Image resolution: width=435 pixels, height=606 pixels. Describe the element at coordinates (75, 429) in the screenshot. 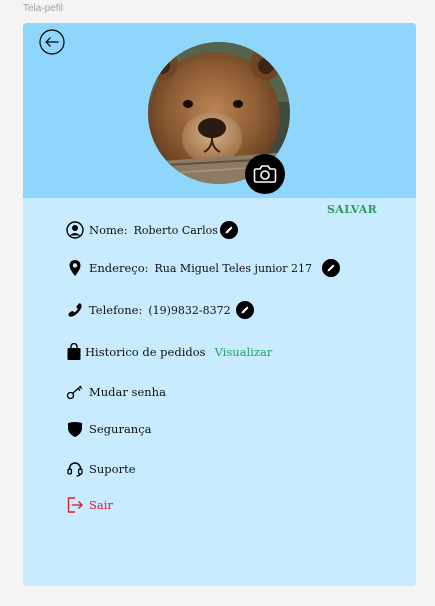

I see `shield-icon` at that location.